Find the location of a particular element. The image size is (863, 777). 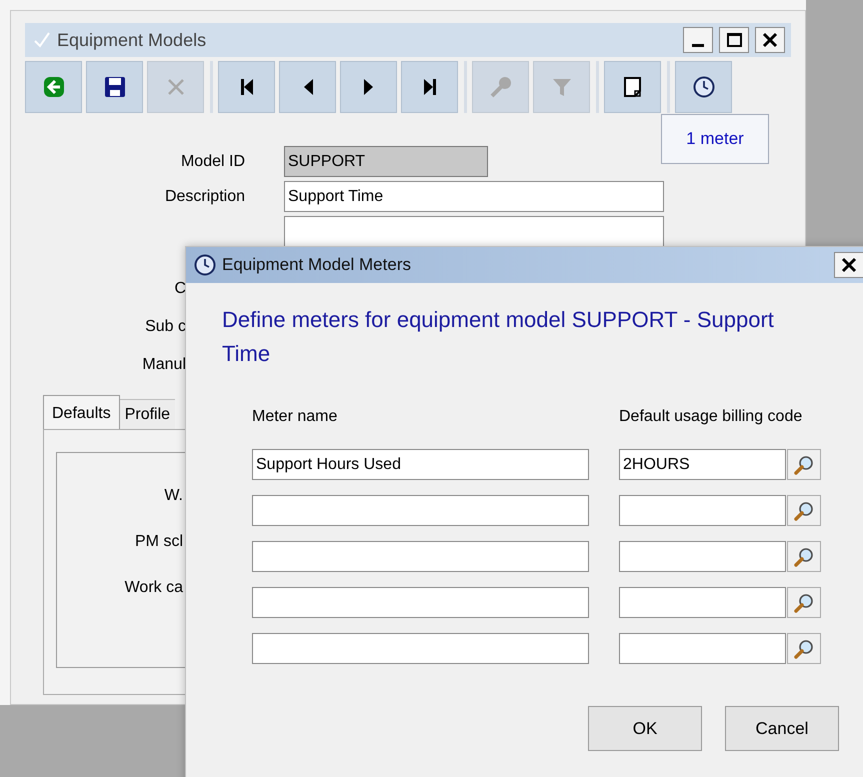

tab: Profile is located at coordinates (148, 414).